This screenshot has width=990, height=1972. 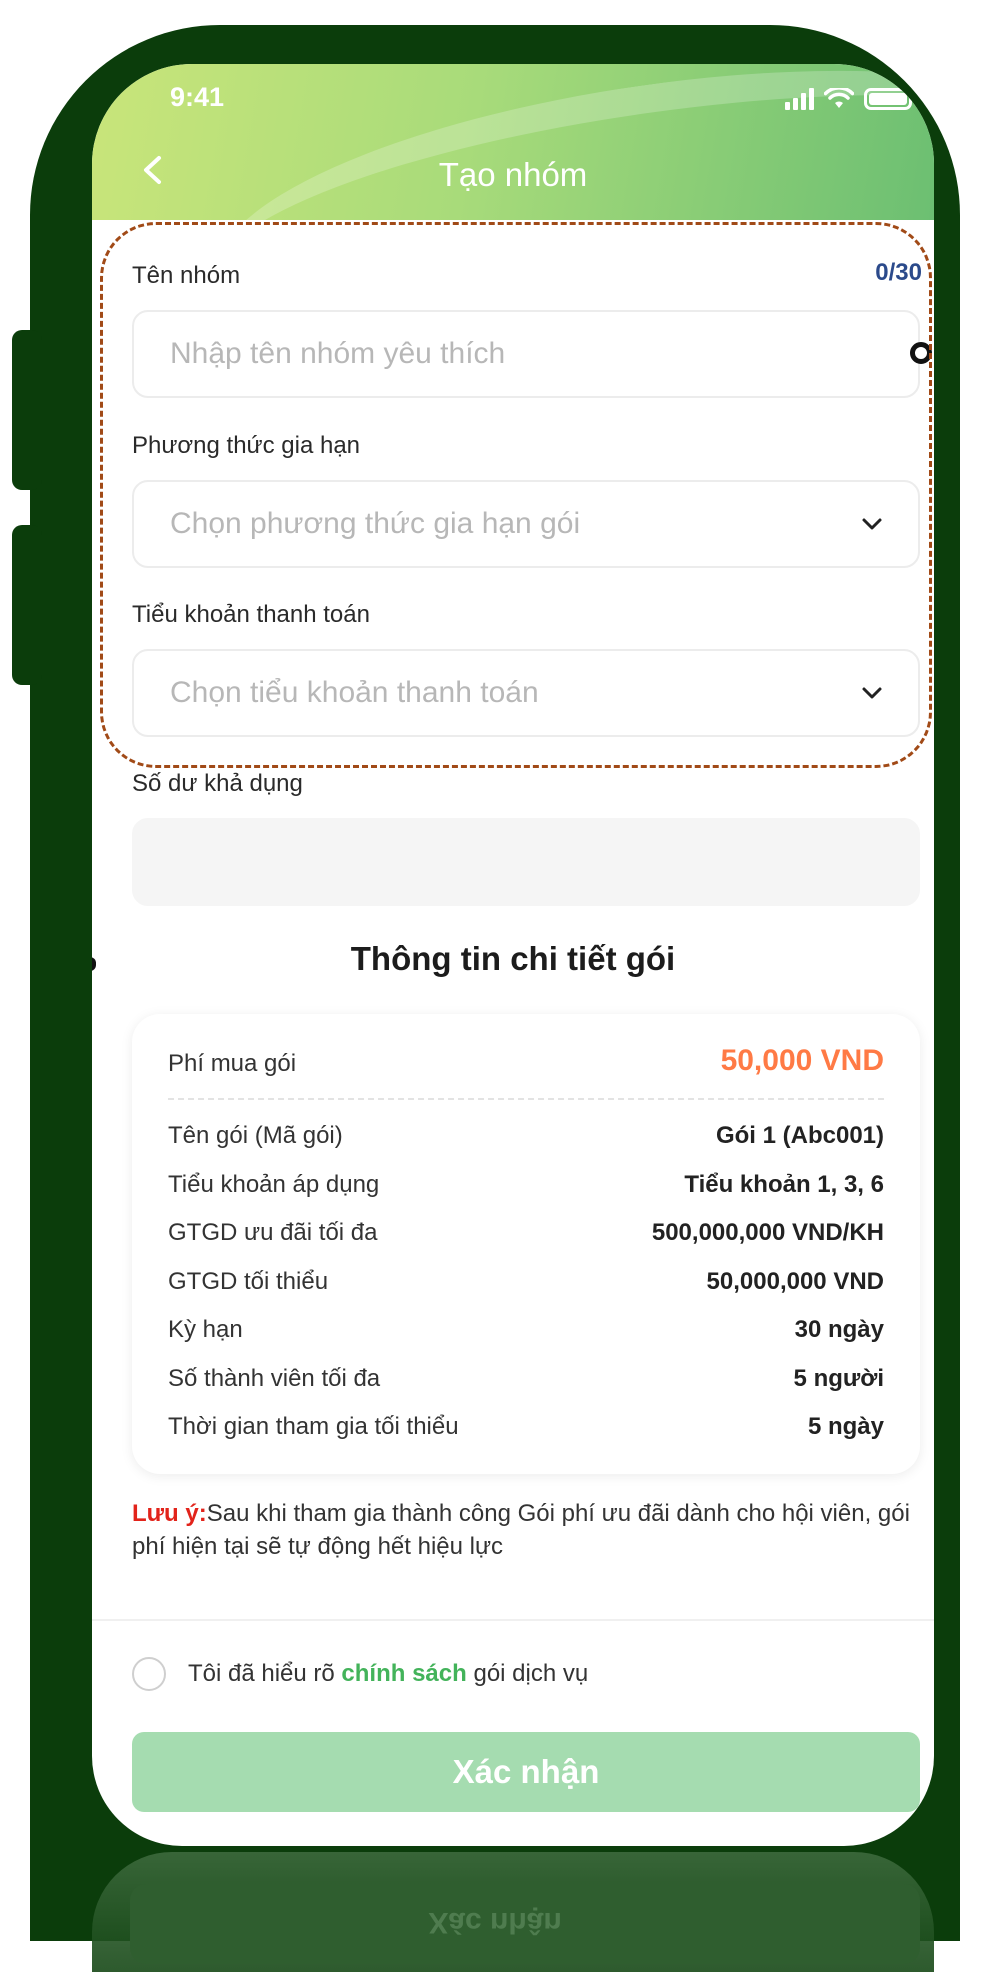 What do you see at coordinates (513, 1620) in the screenshot?
I see `section-separator` at bounding box center [513, 1620].